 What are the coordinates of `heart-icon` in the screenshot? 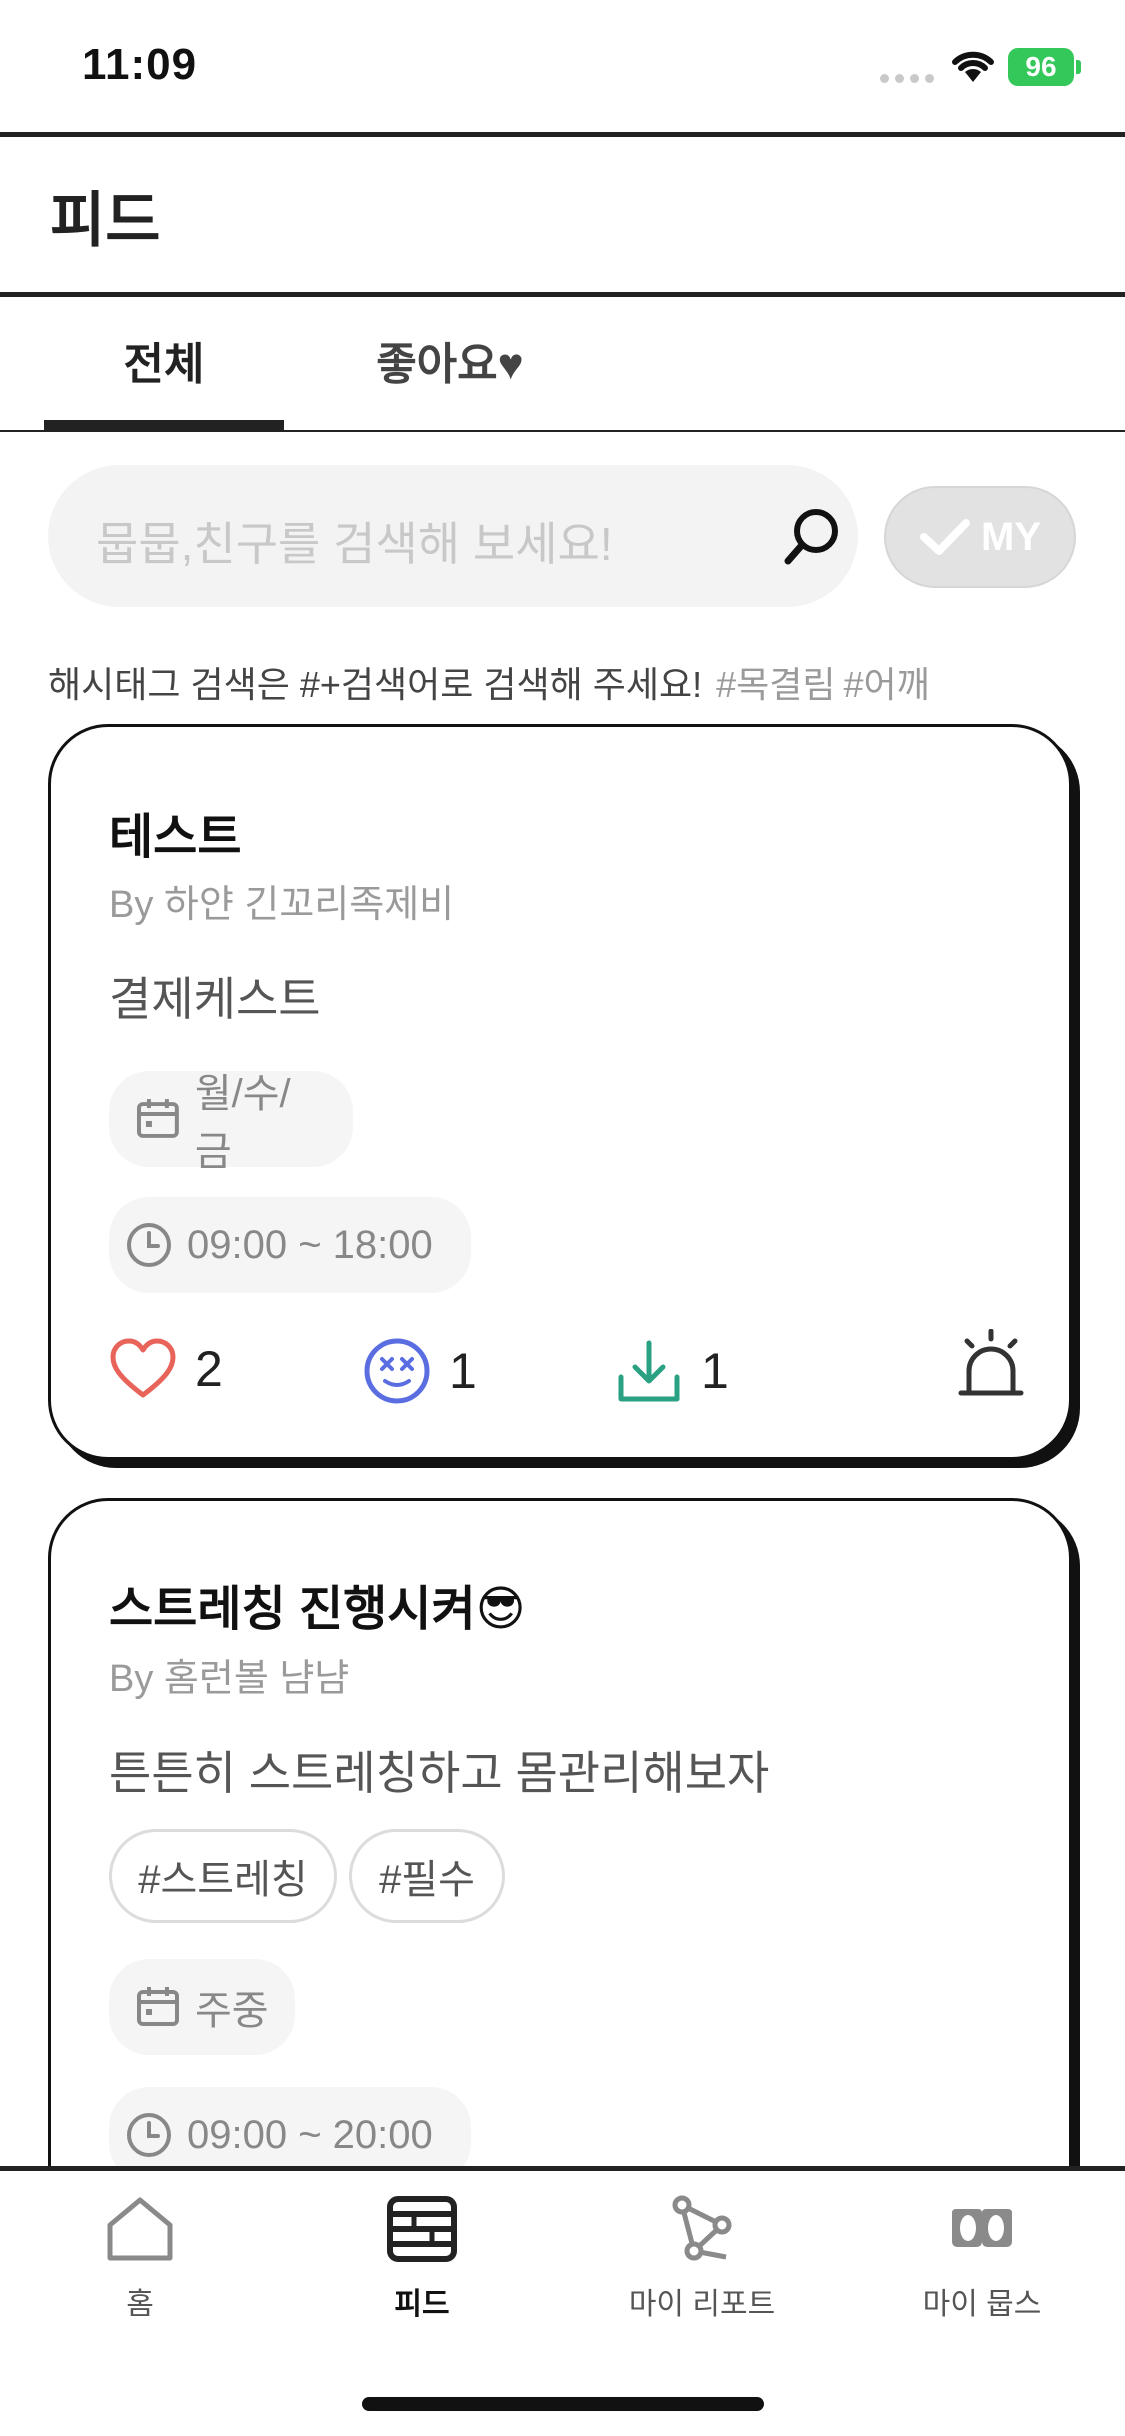 It's located at (143, 1368).